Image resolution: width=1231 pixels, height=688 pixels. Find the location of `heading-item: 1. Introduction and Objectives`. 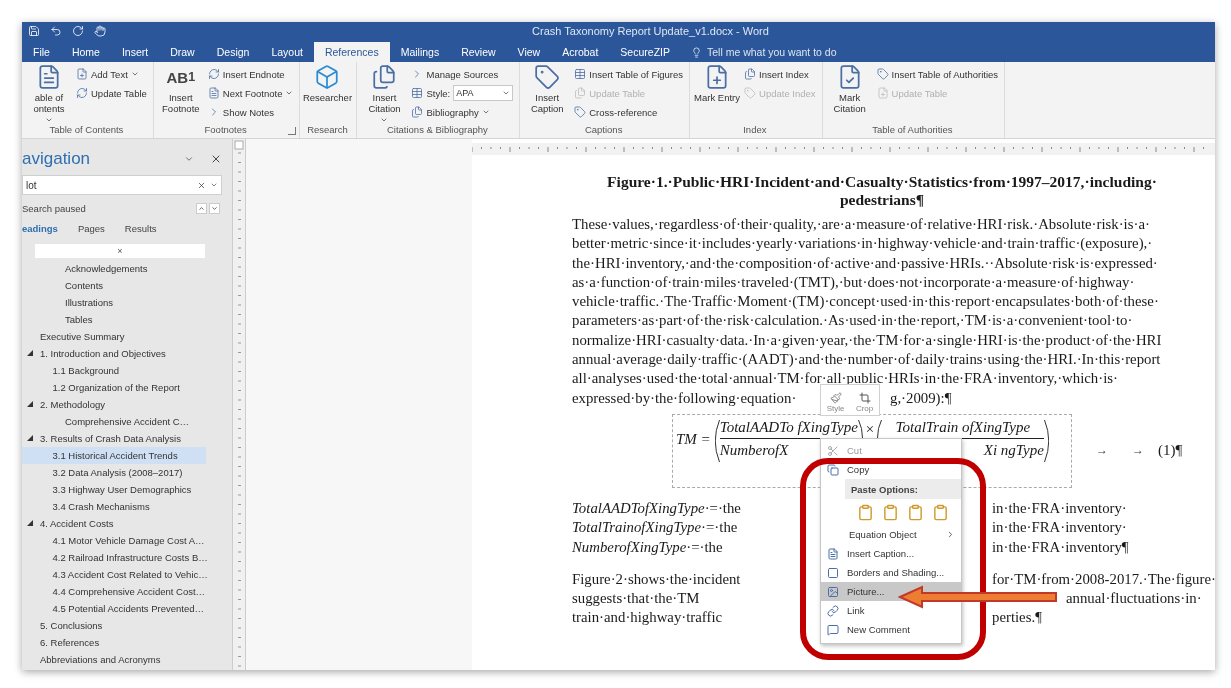

heading-item: 1. Introduction and Objectives is located at coordinates (114, 353).